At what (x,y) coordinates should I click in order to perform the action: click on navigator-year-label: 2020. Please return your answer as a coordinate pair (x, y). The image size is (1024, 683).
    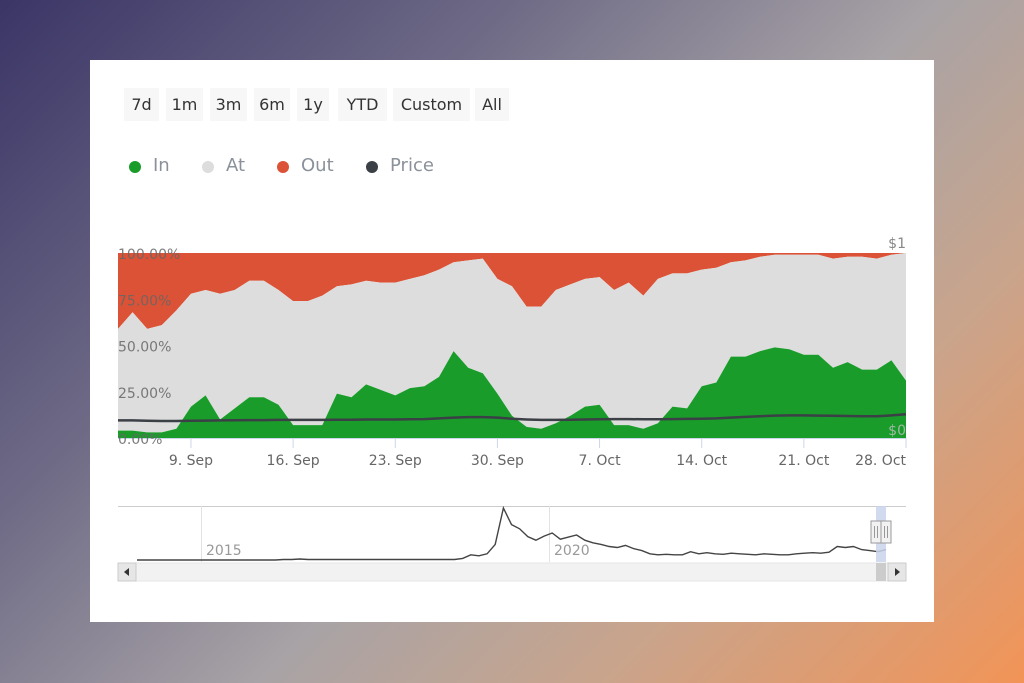
    Looking at the image, I should click on (572, 551).